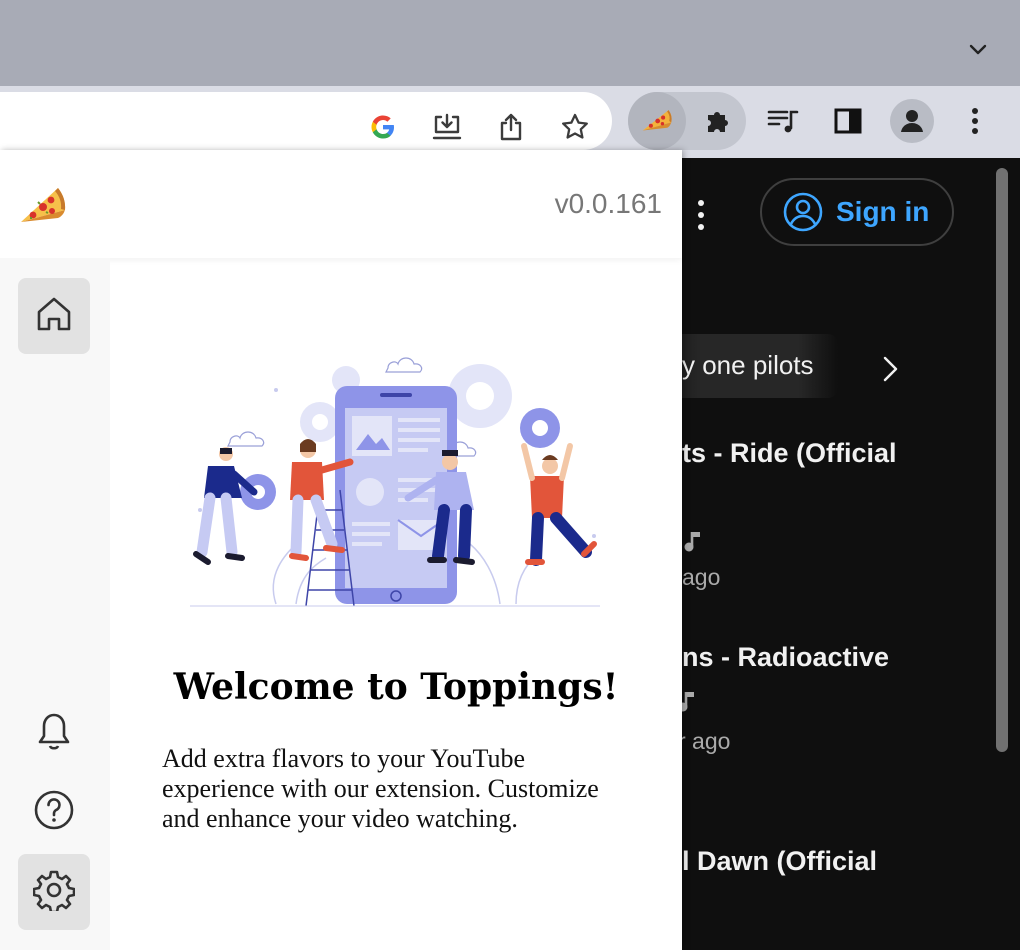  Describe the element at coordinates (383, 127) in the screenshot. I see `google-icon` at that location.